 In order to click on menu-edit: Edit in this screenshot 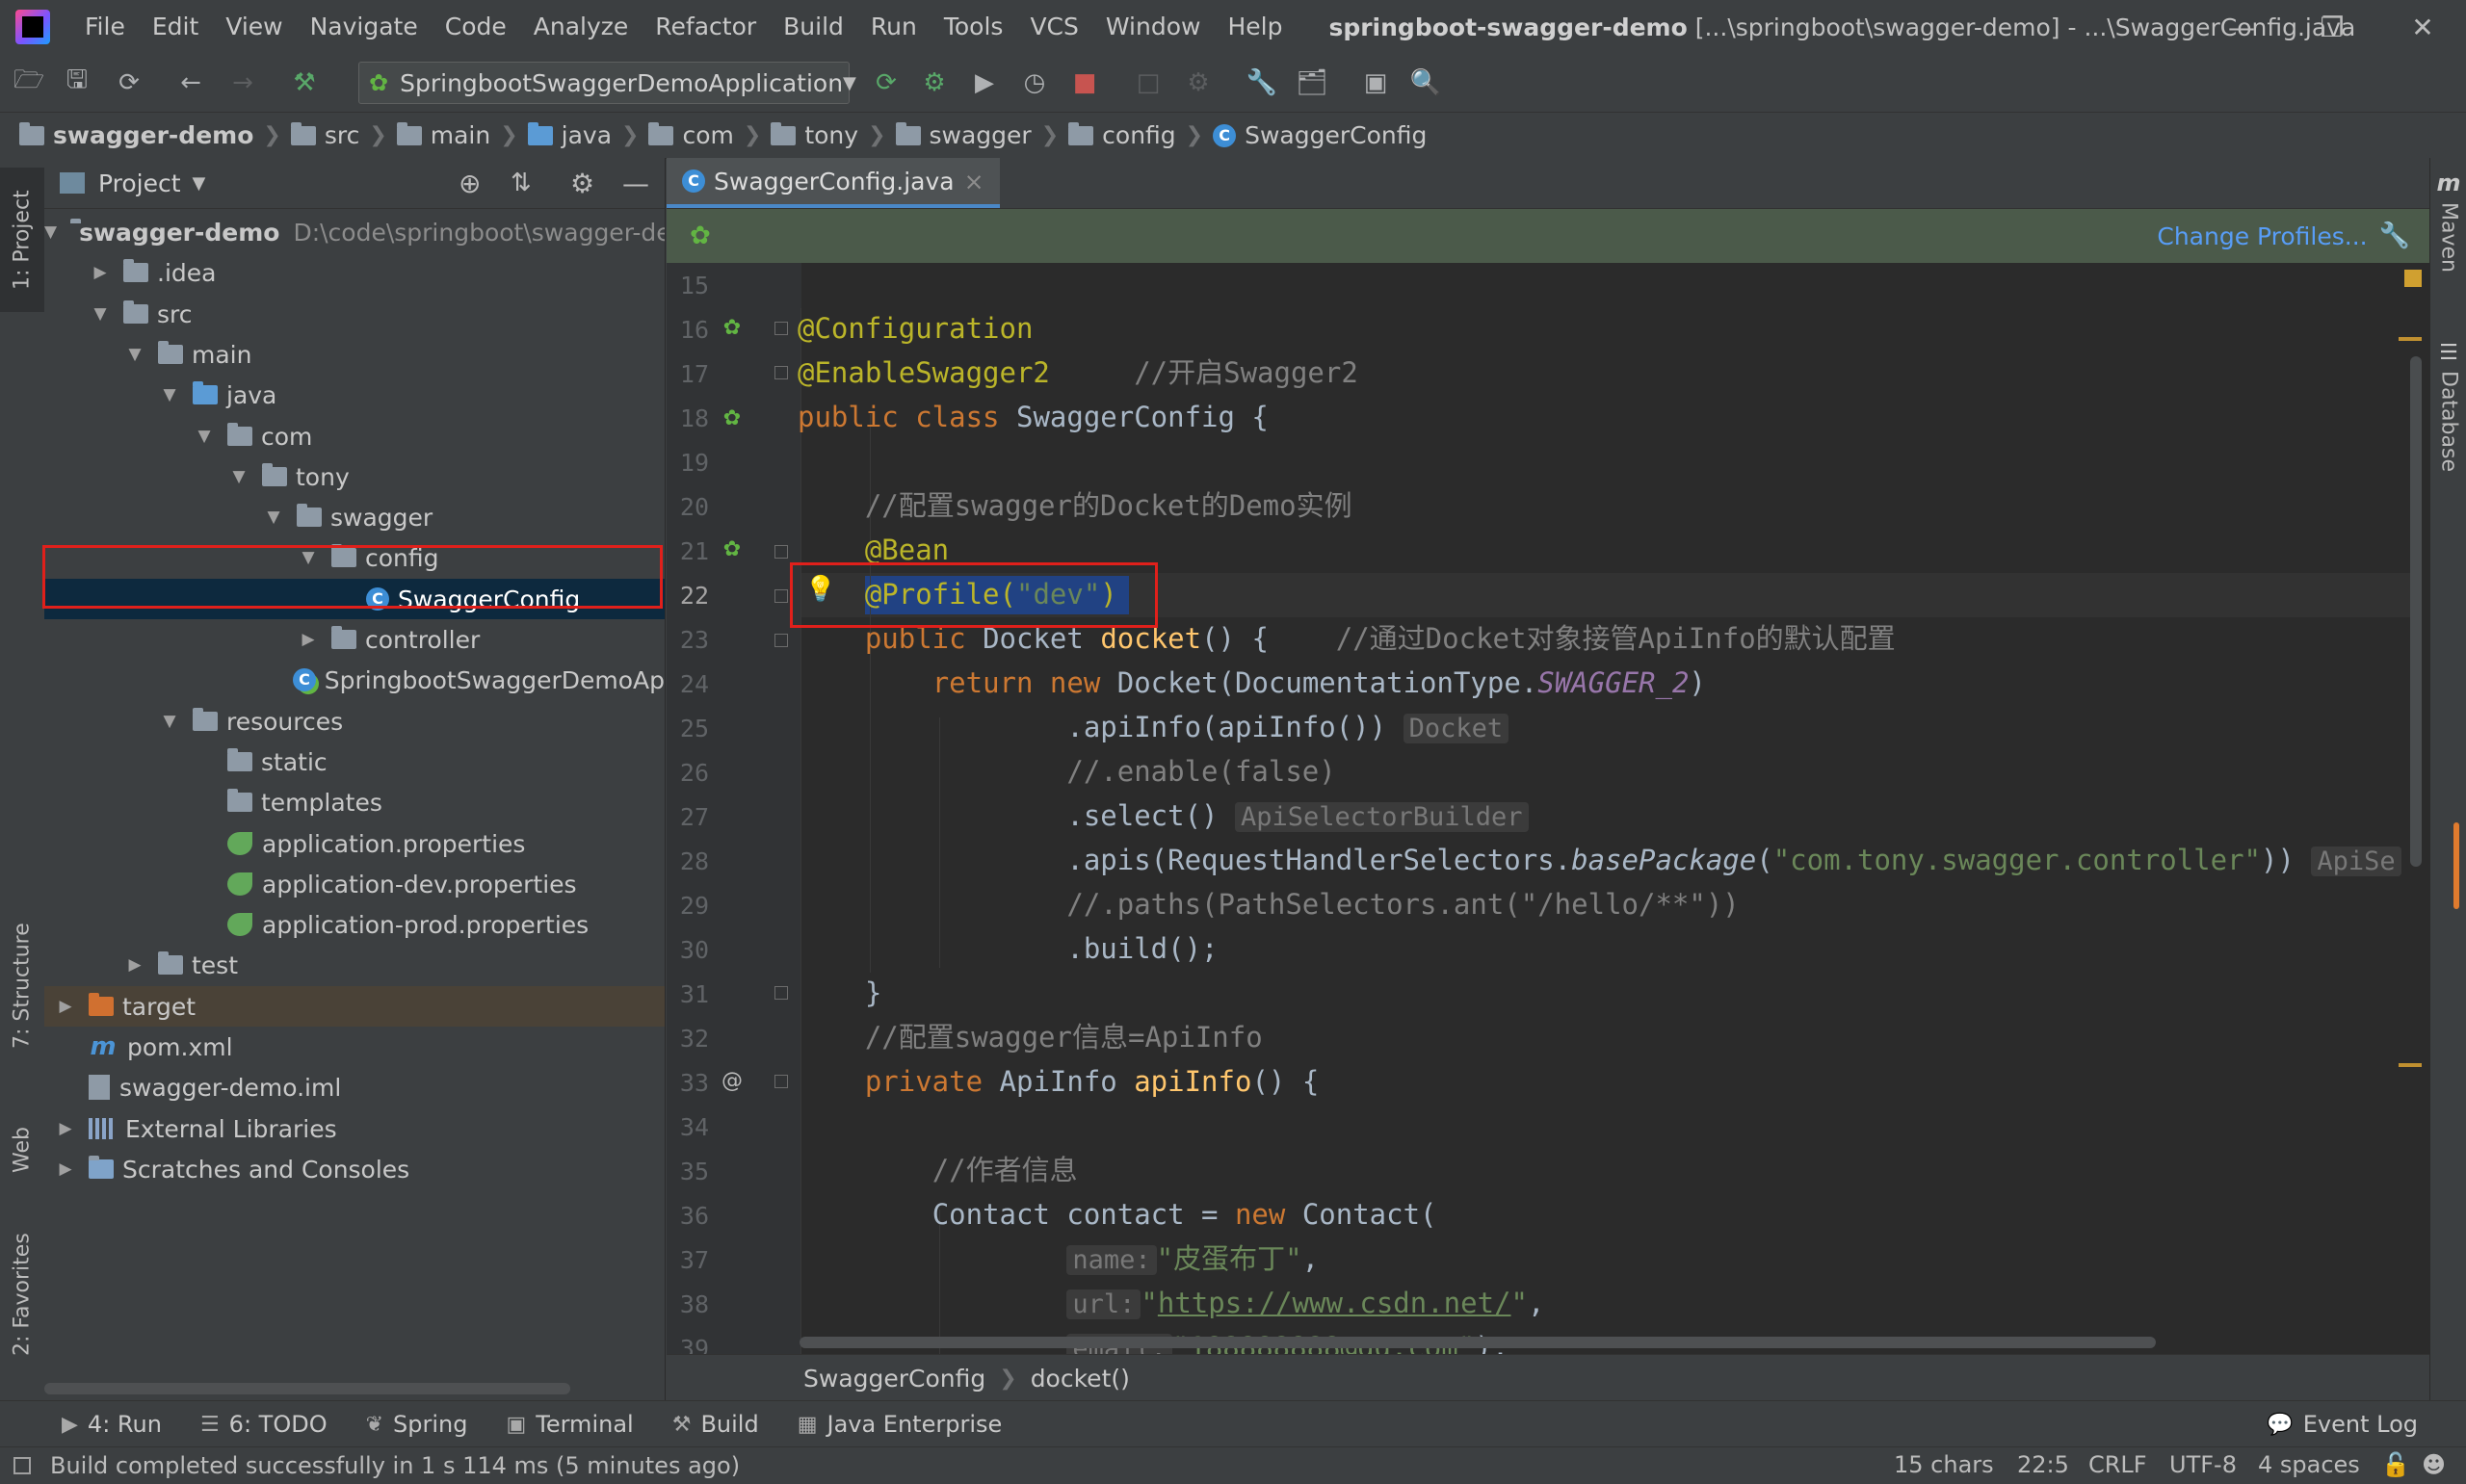, I will do `click(175, 27)`.